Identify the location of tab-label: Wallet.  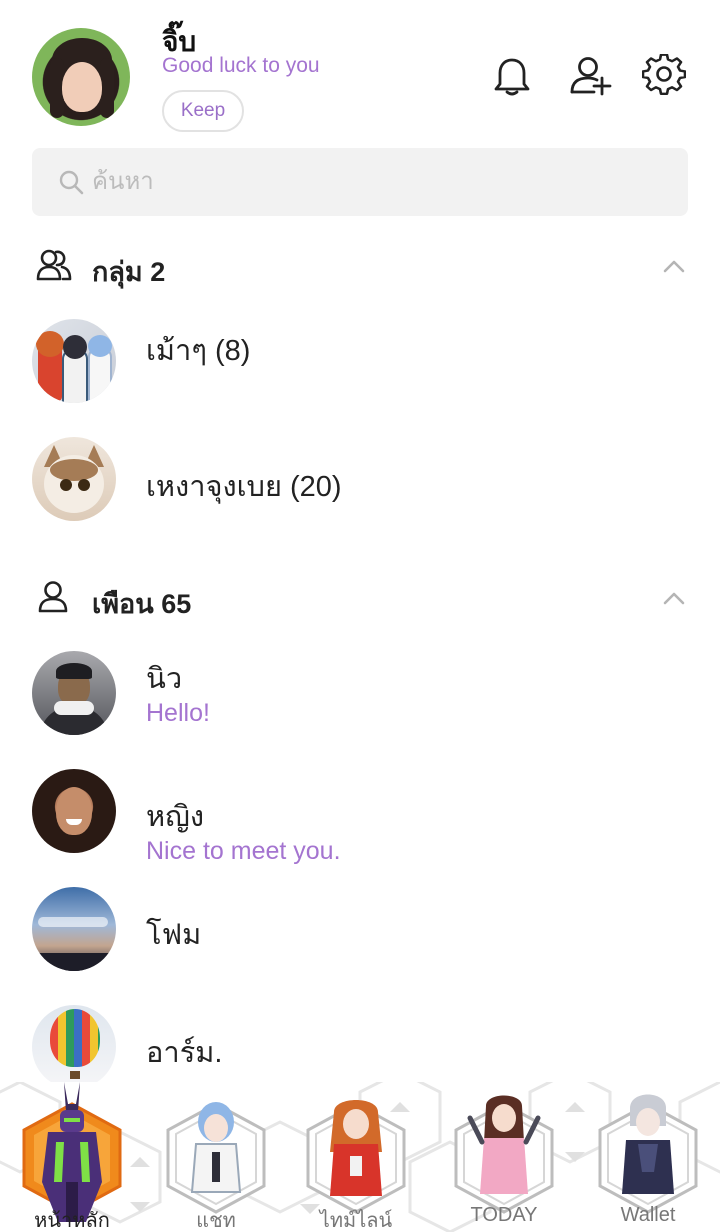
(648, 1215).